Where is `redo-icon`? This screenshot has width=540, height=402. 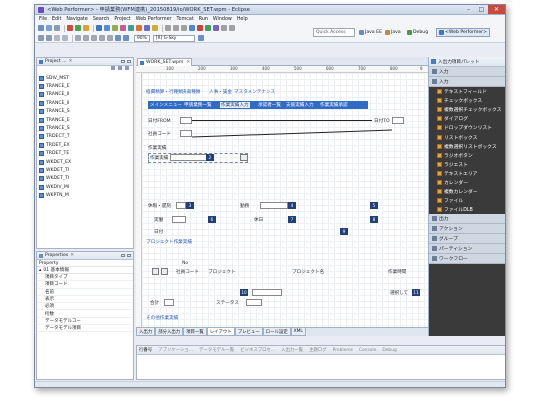
redo-icon is located at coordinates (65, 38).